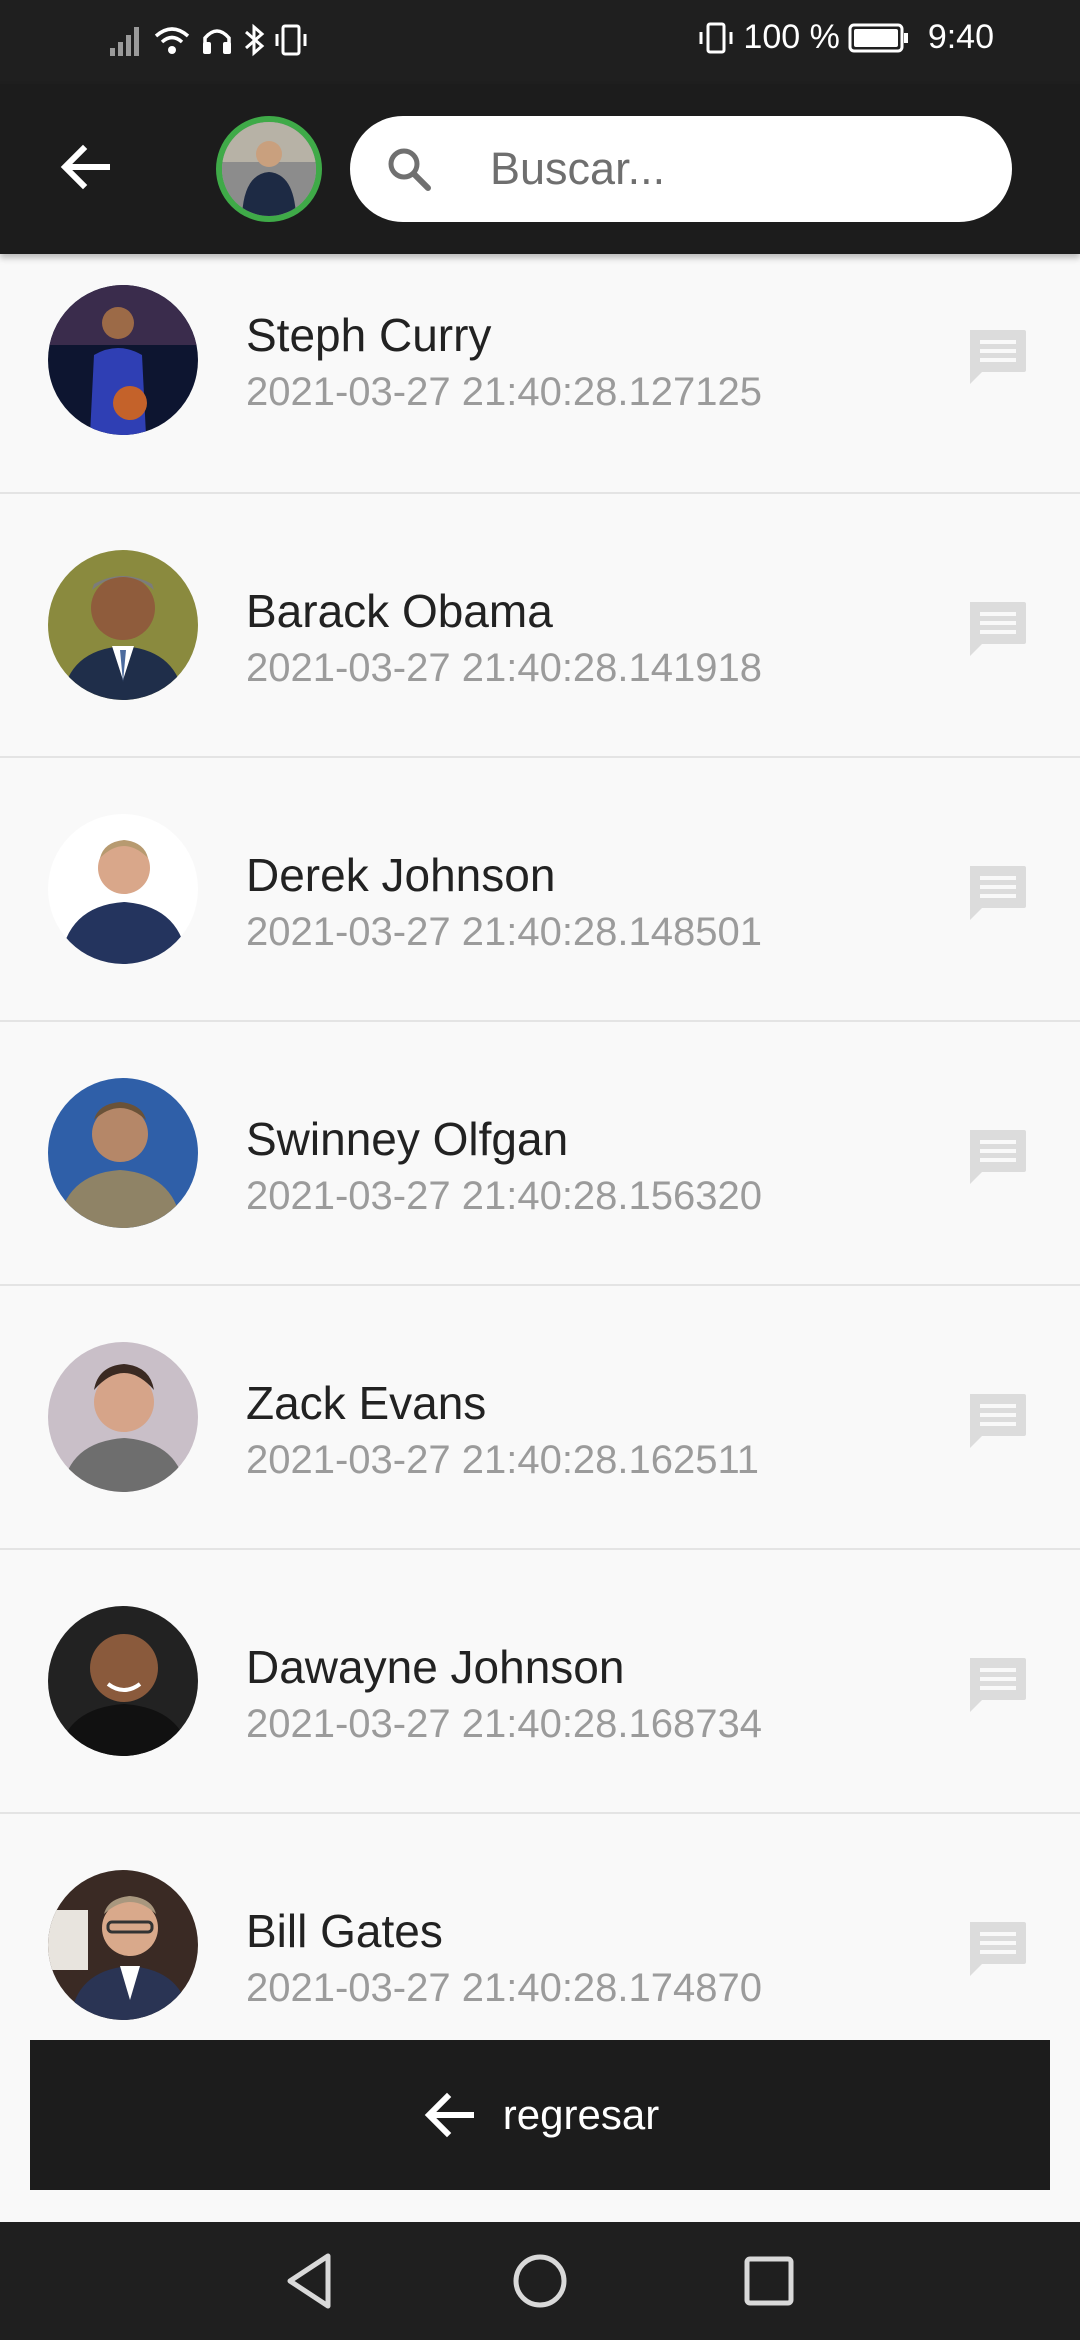 The image size is (1080, 2340). Describe the element at coordinates (409, 169) in the screenshot. I see `search-icon` at that location.